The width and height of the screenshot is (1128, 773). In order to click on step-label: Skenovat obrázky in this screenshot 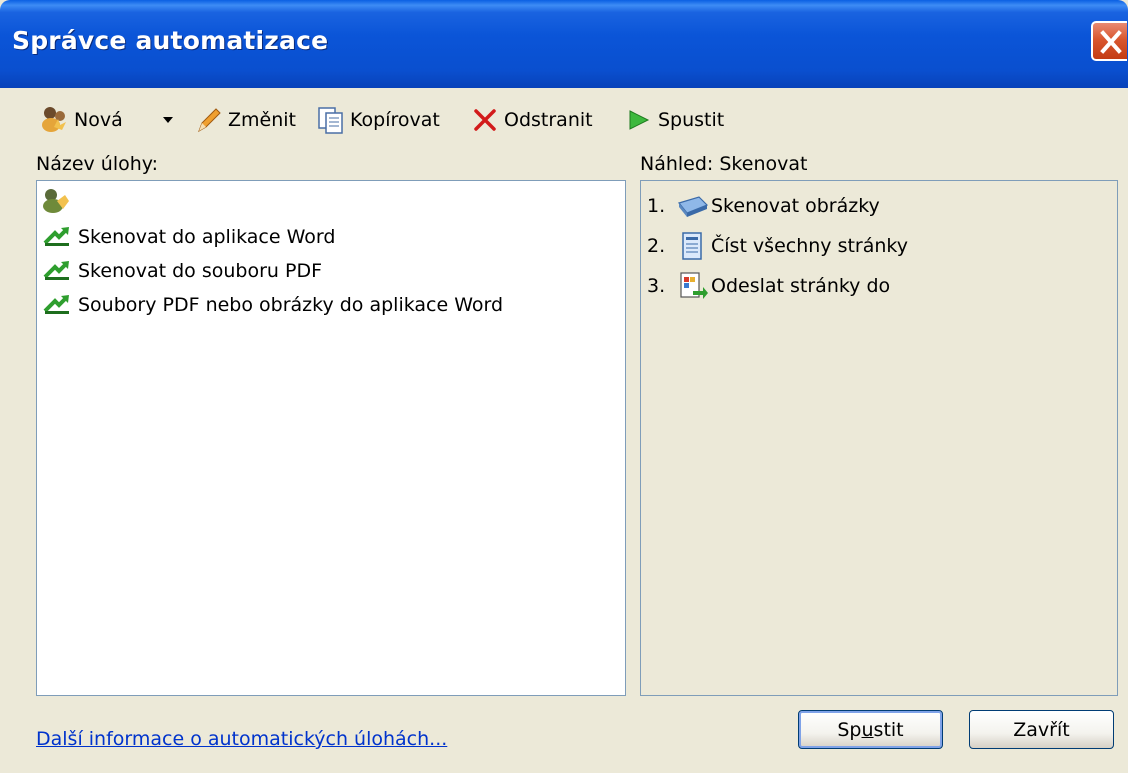, I will do `click(795, 206)`.